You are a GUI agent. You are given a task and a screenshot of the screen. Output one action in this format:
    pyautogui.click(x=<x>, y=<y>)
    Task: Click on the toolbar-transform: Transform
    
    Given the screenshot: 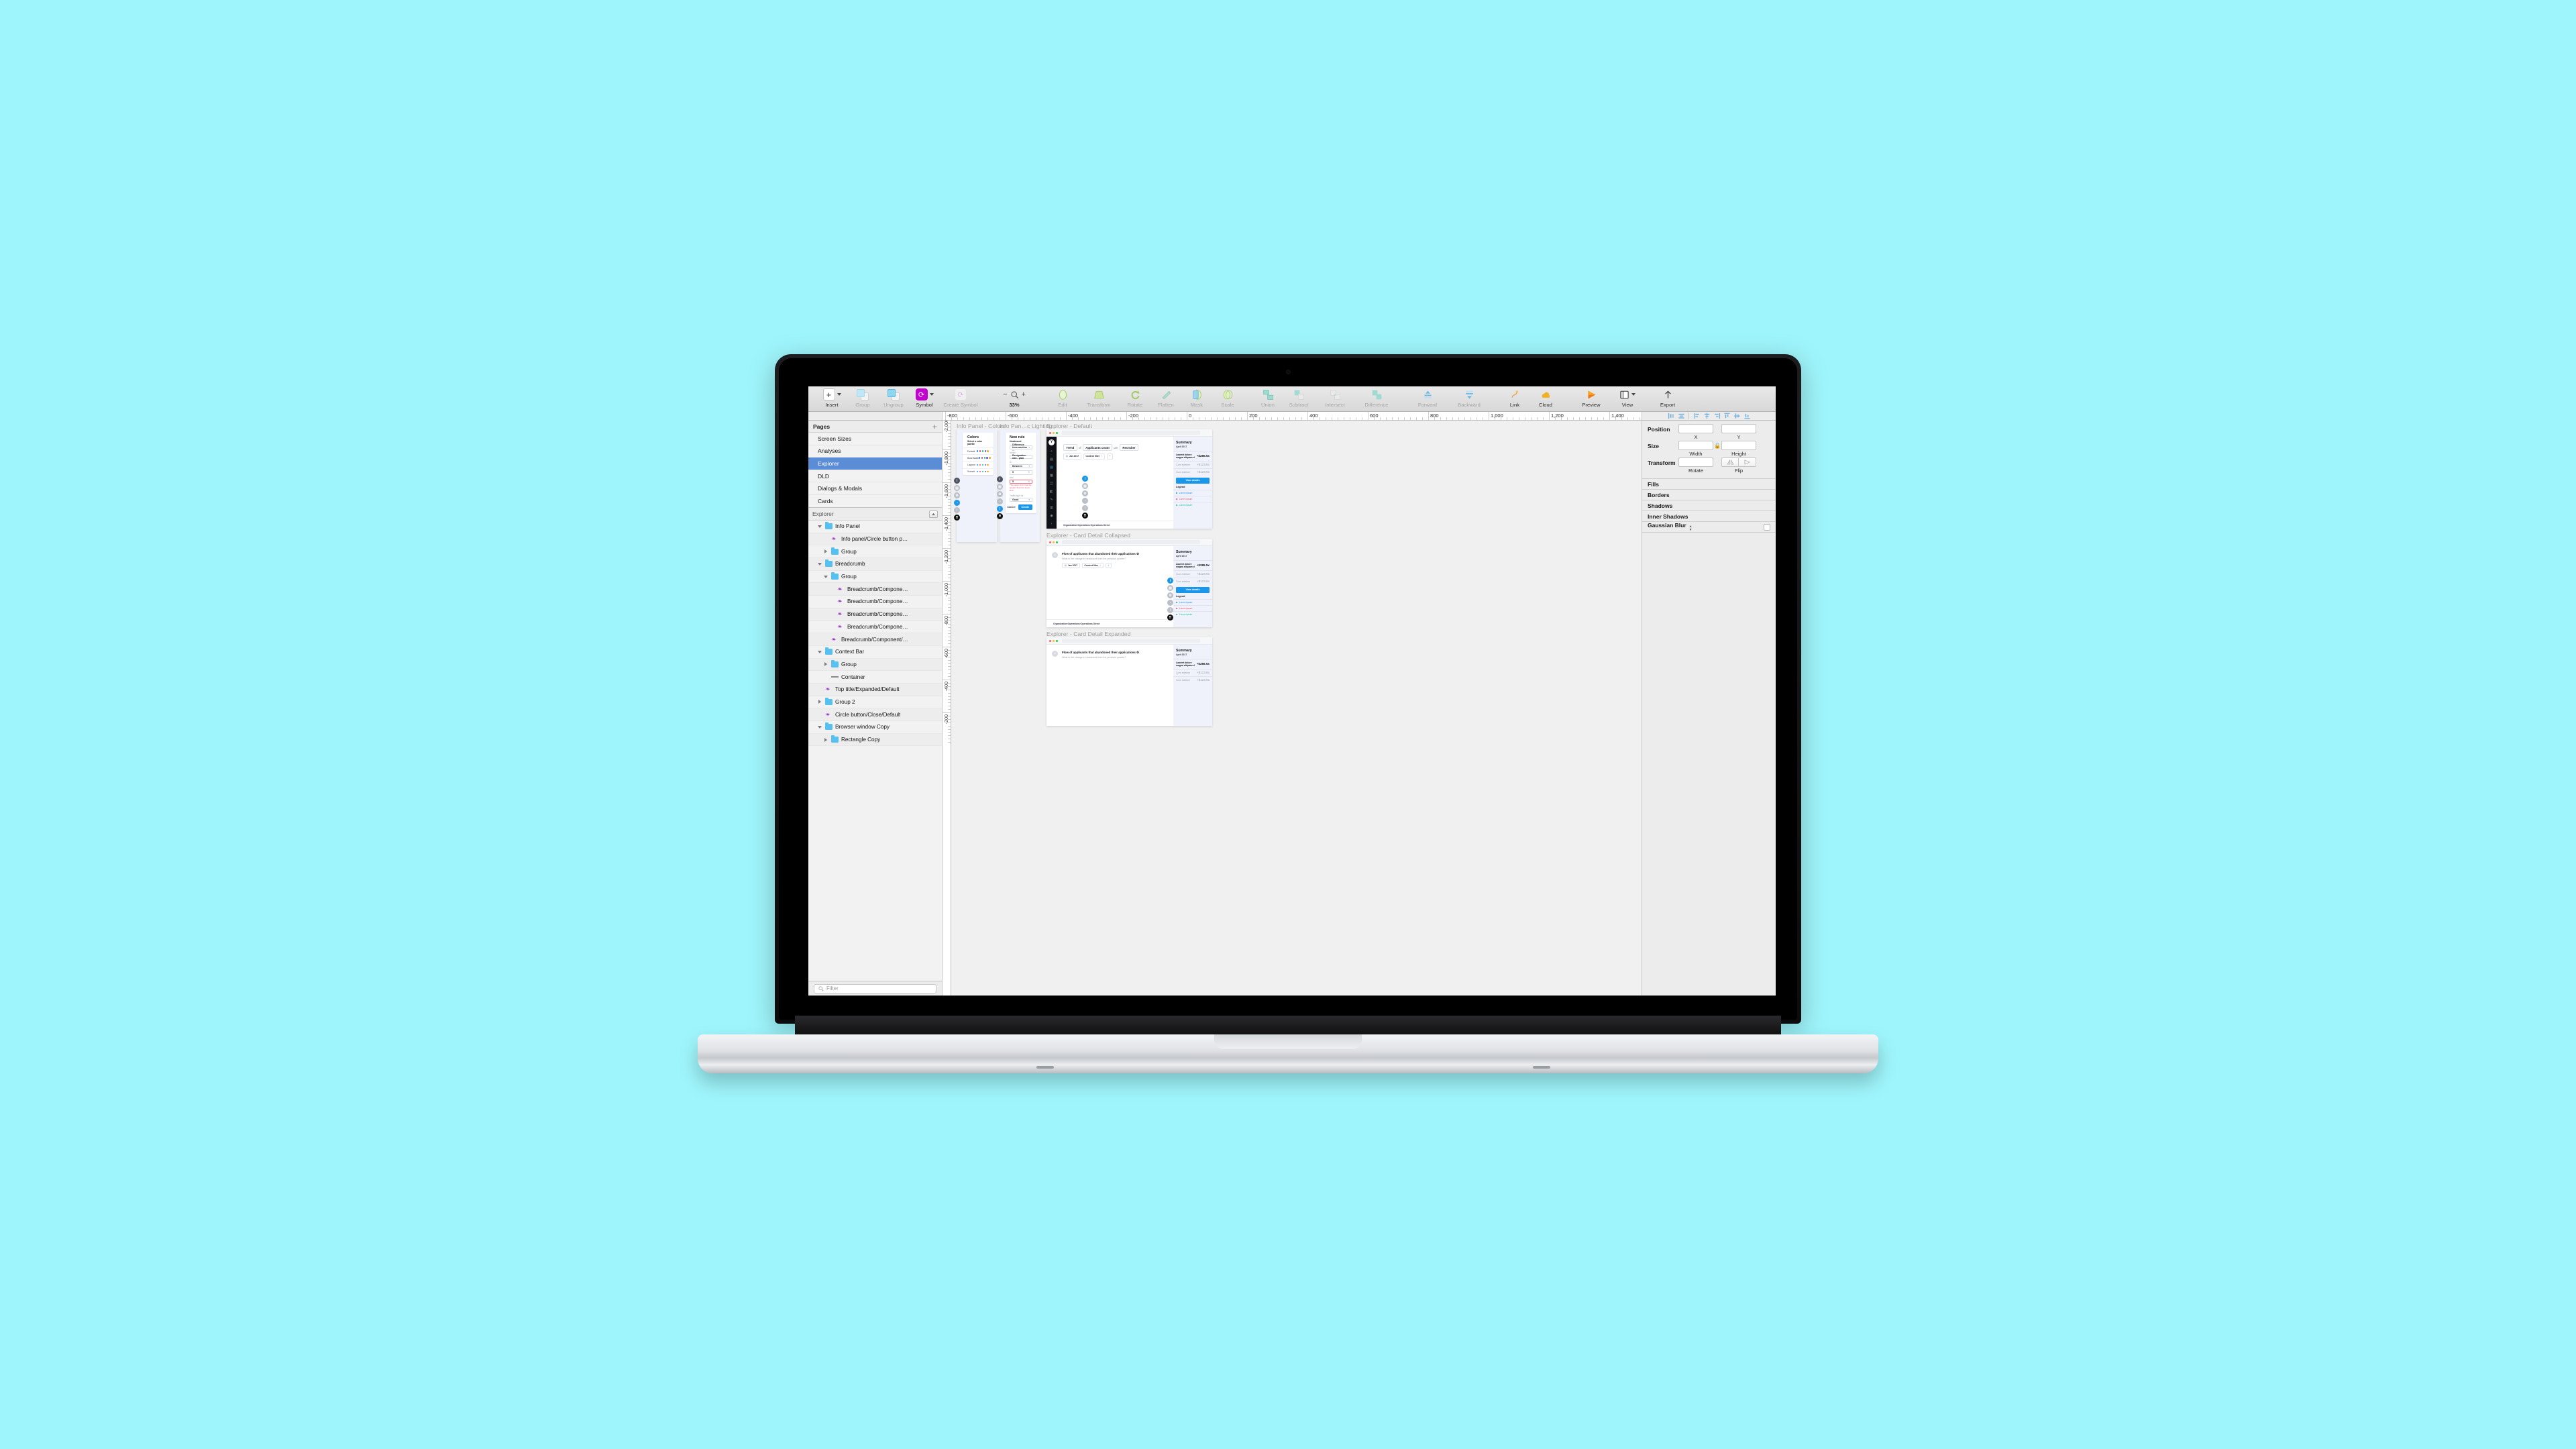 What is the action you would take?
    pyautogui.click(x=1099, y=397)
    